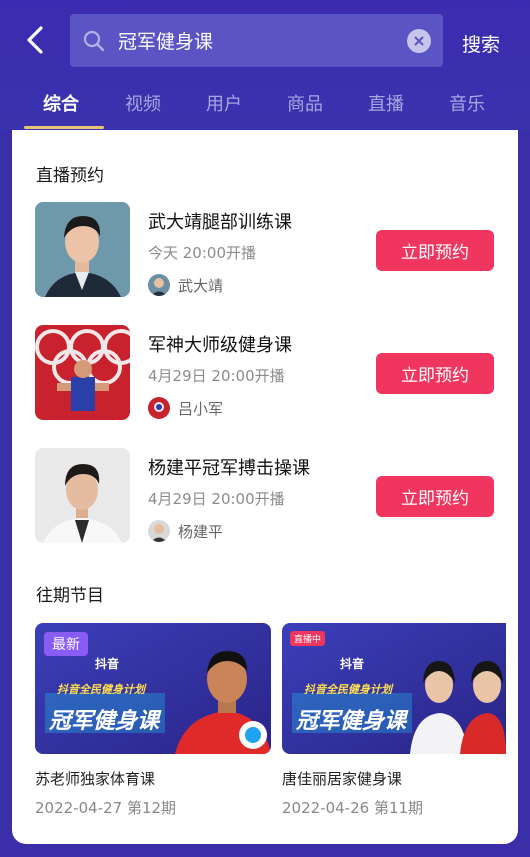 This screenshot has height=857, width=530. Describe the element at coordinates (305, 103) in the screenshot. I see `tab-products: 商品` at that location.